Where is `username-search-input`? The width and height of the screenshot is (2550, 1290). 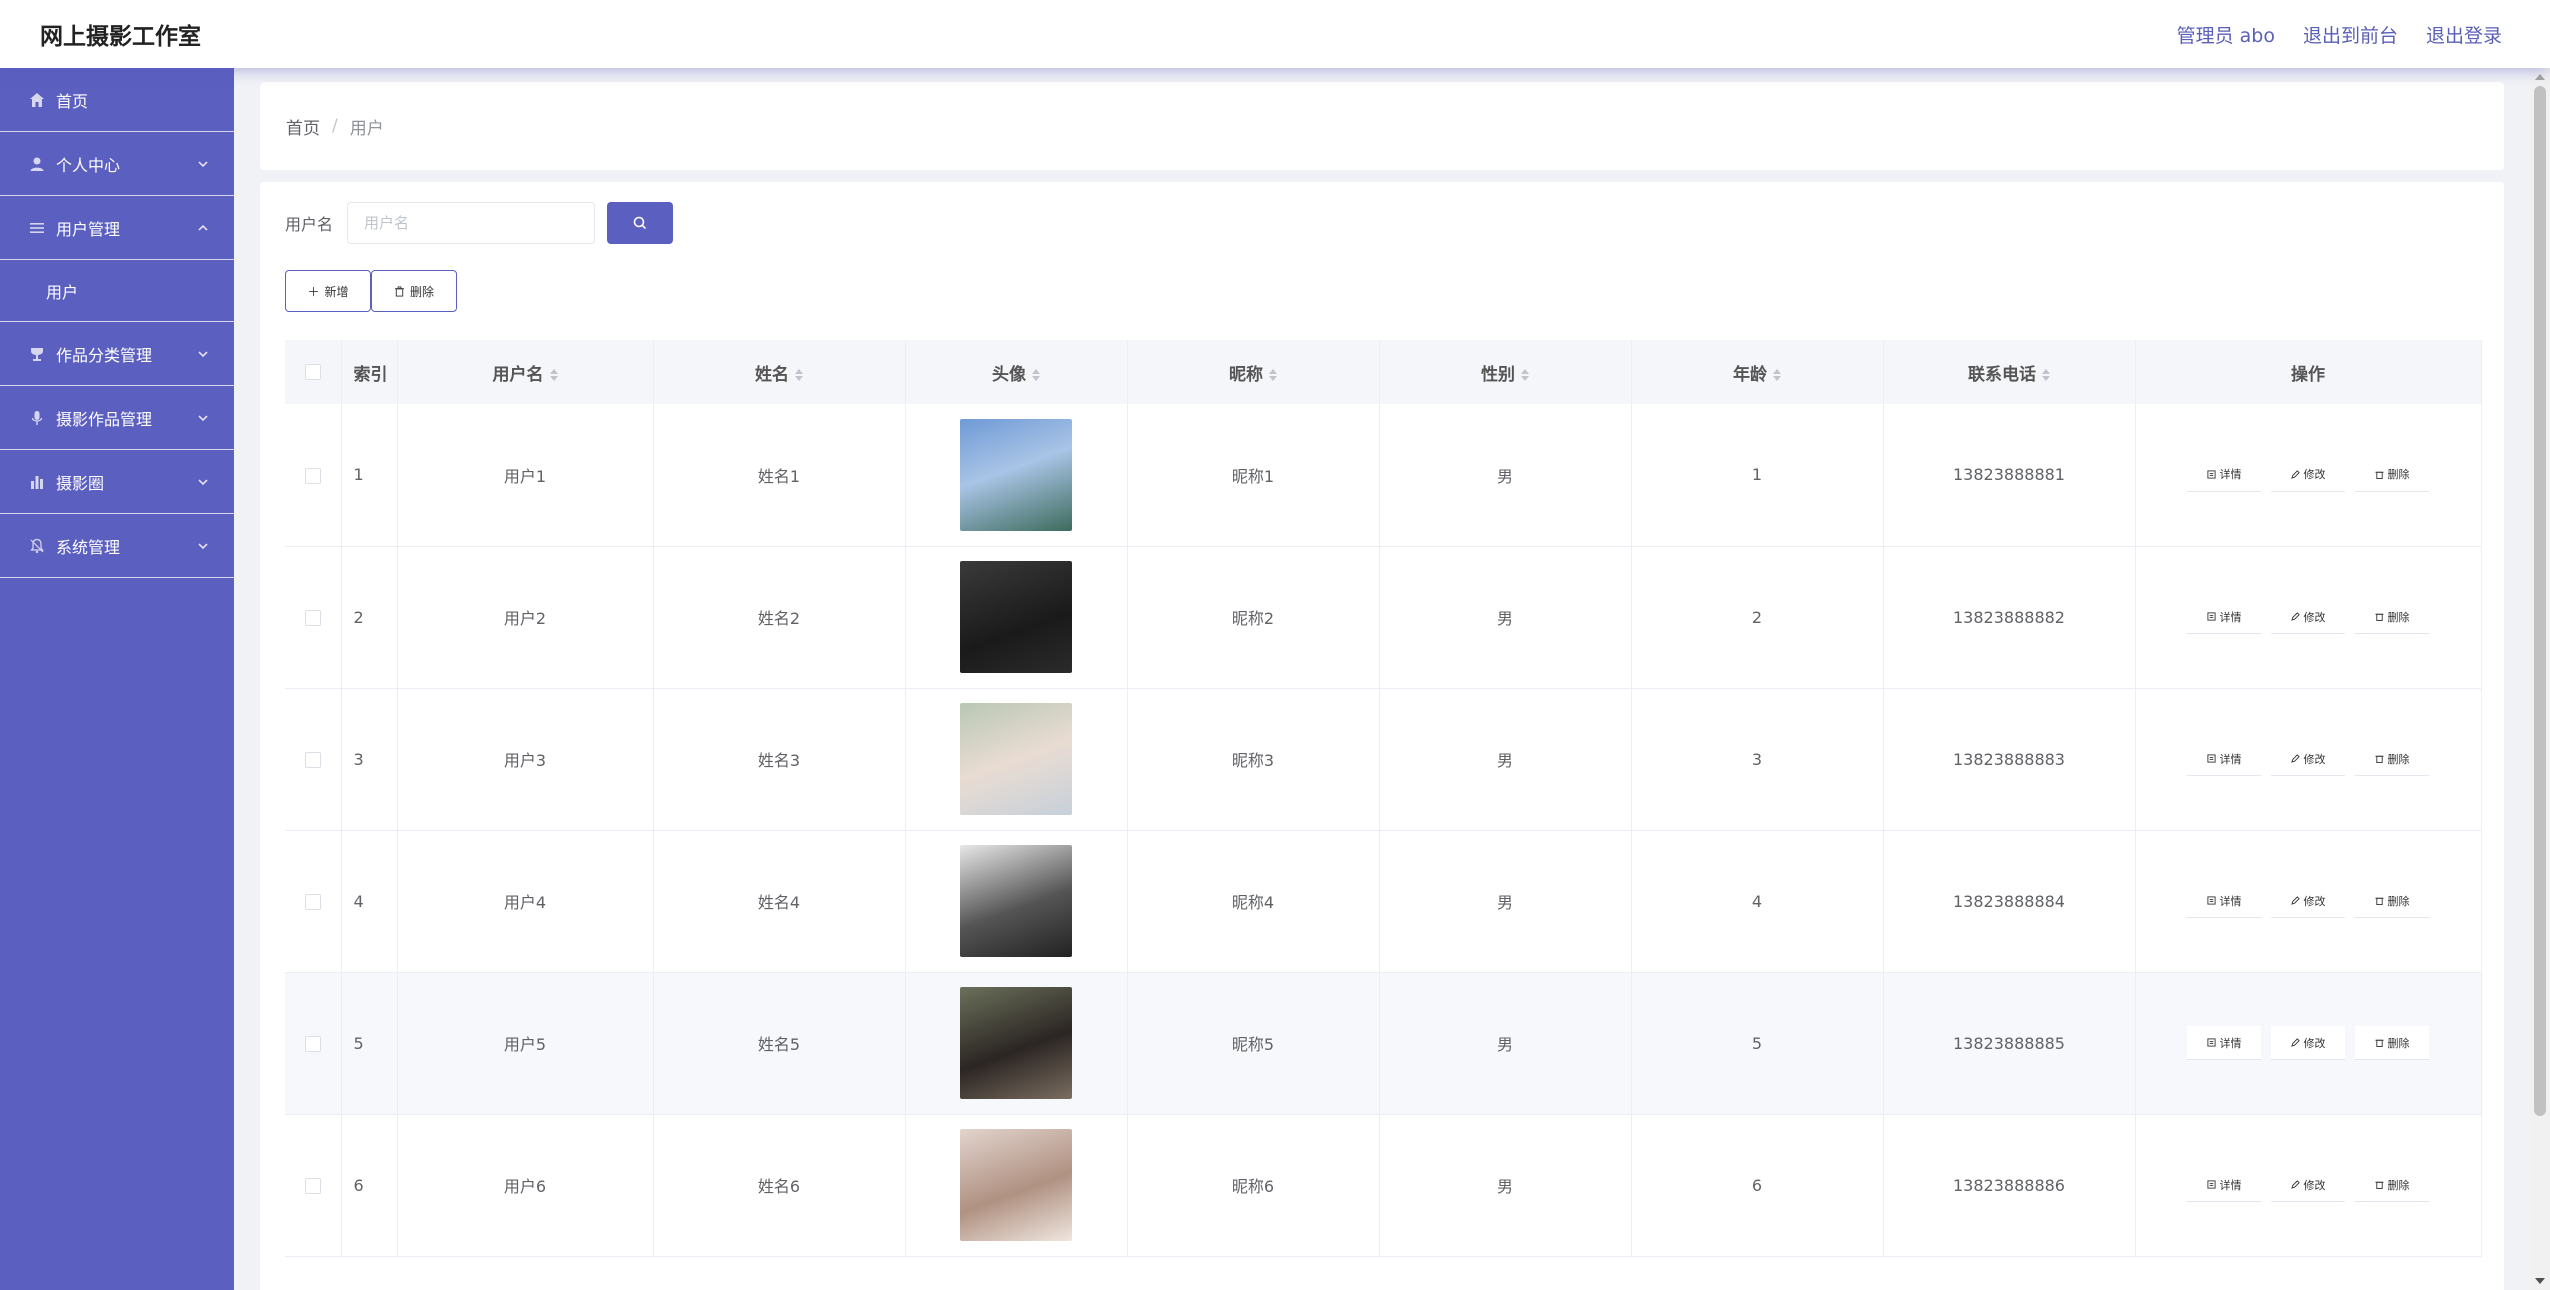
username-search-input is located at coordinates (471, 223).